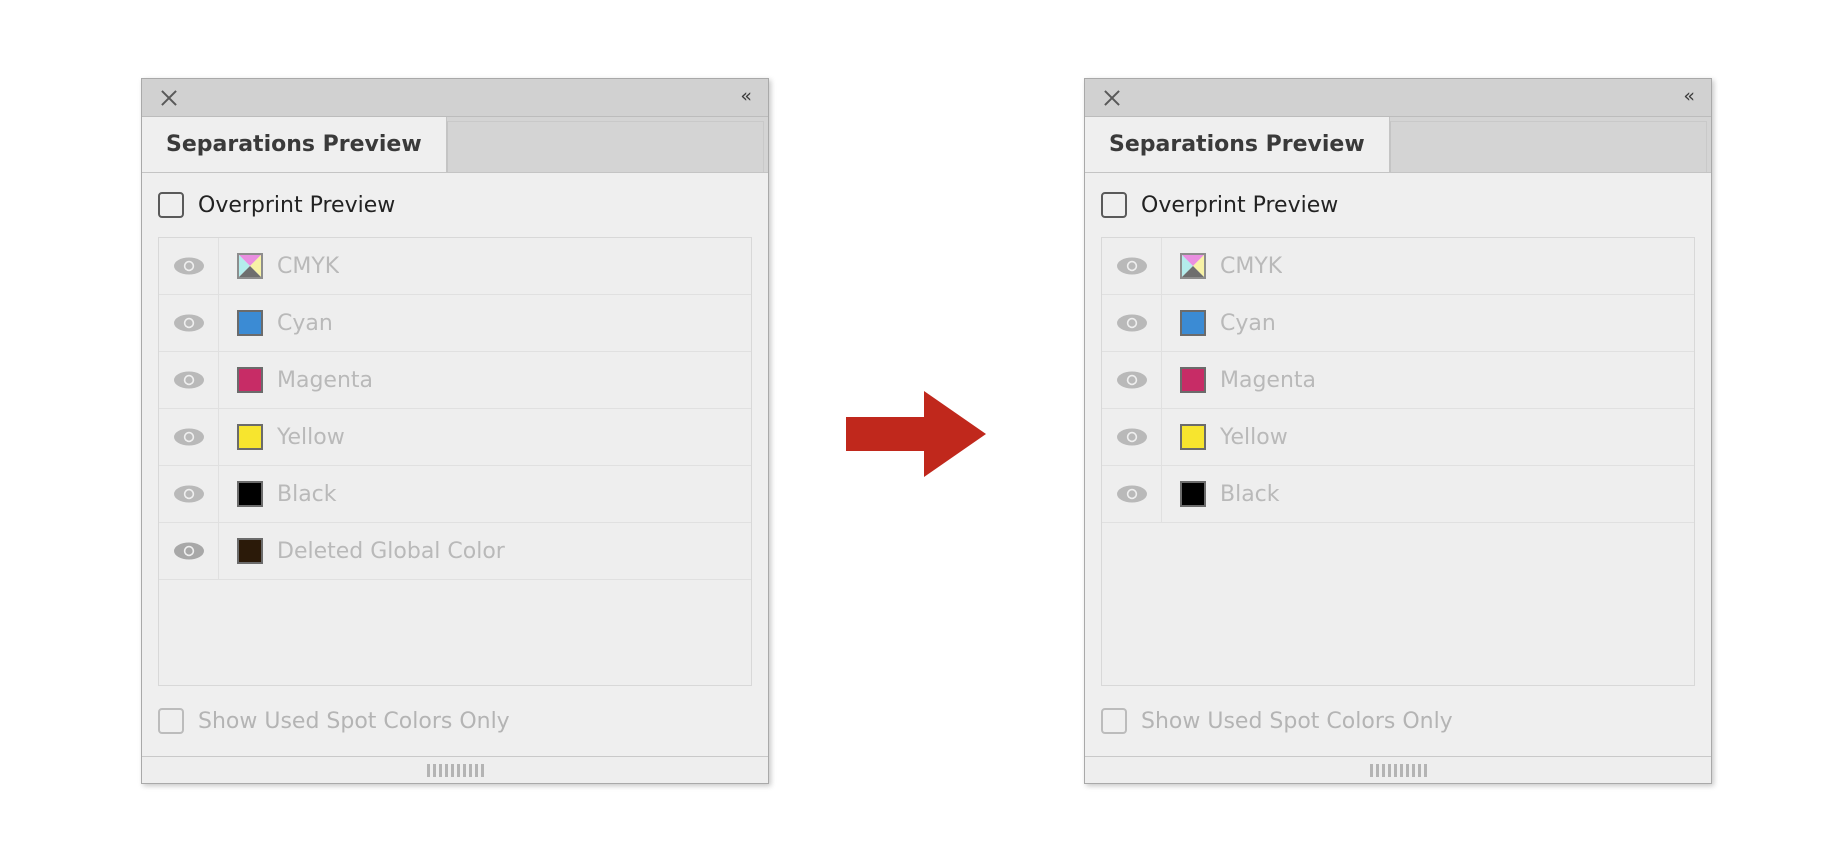 The image size is (1828, 848). What do you see at coordinates (354, 721) in the screenshot?
I see `show-used-spot-colors-label: Show Used Spot Colors Only` at bounding box center [354, 721].